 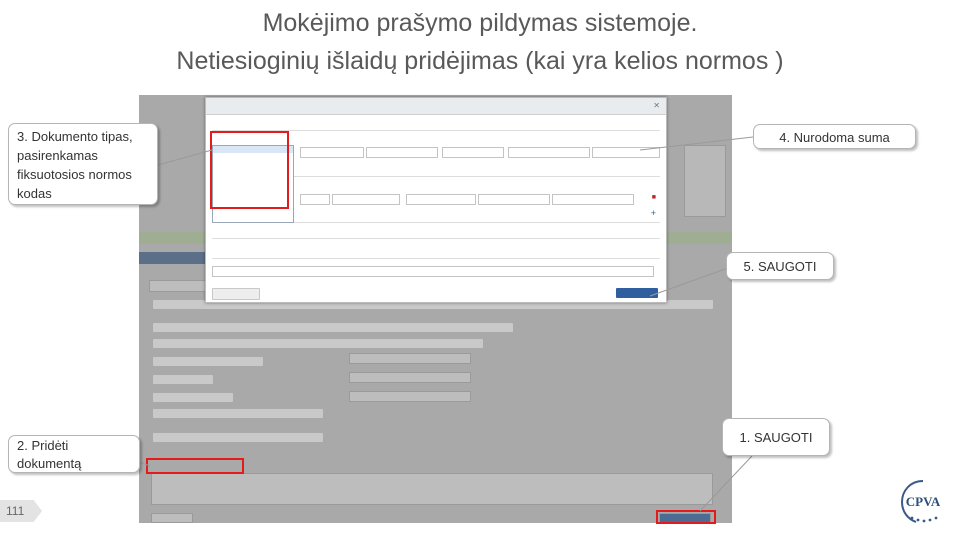 I want to click on leader-step5, so click(x=689, y=282).